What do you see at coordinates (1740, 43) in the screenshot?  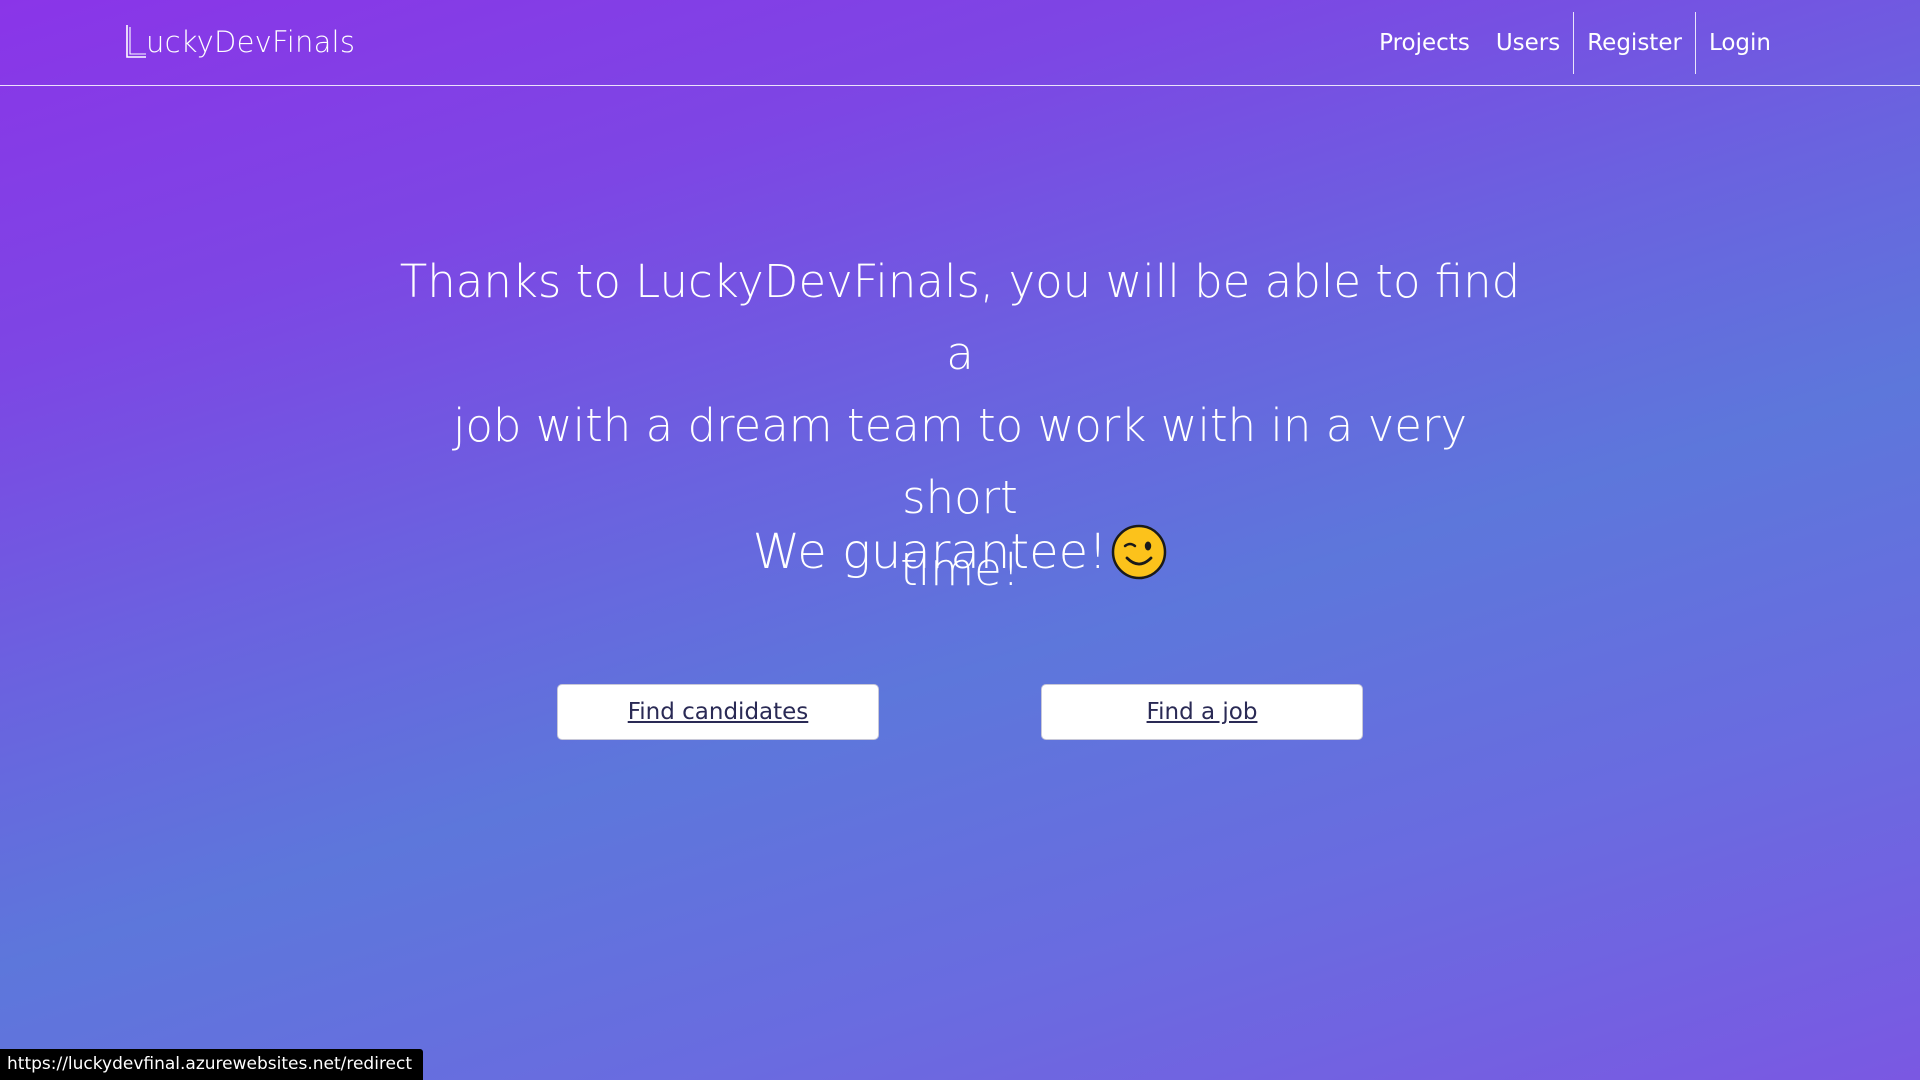 I see `nav-login: Login` at bounding box center [1740, 43].